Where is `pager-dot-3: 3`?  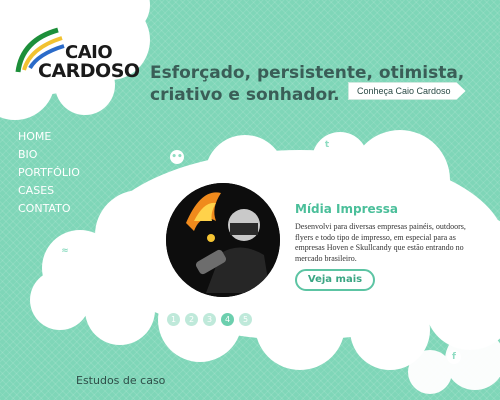 pager-dot-3: 3 is located at coordinates (209, 319).